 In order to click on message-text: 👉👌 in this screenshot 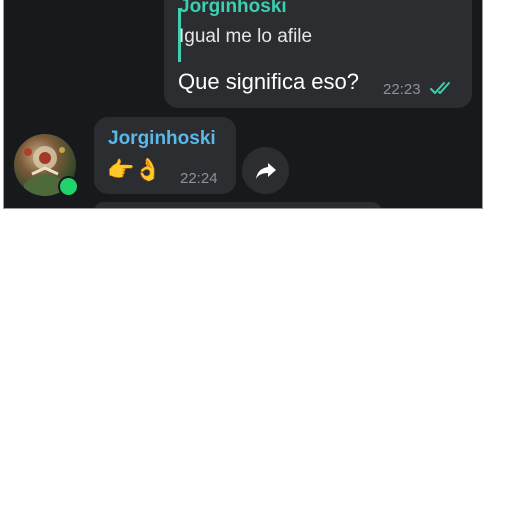, I will do `click(134, 169)`.